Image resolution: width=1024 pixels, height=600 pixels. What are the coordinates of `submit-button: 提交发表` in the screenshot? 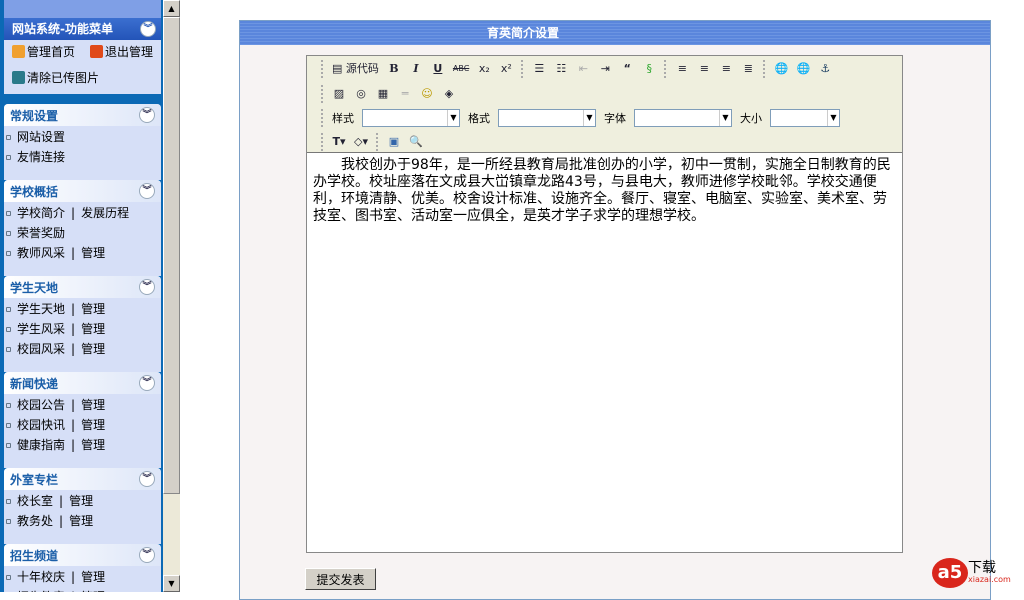 It's located at (340, 579).